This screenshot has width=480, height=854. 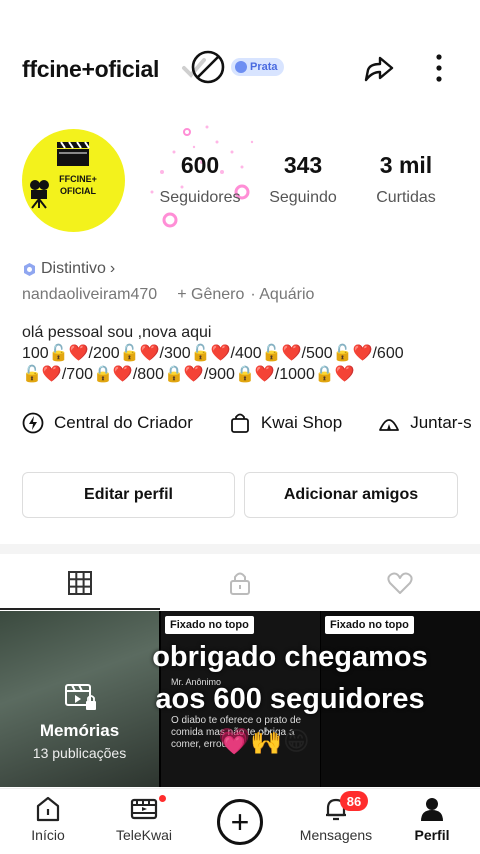 What do you see at coordinates (439, 68) in the screenshot?
I see `more-options-icon` at bounding box center [439, 68].